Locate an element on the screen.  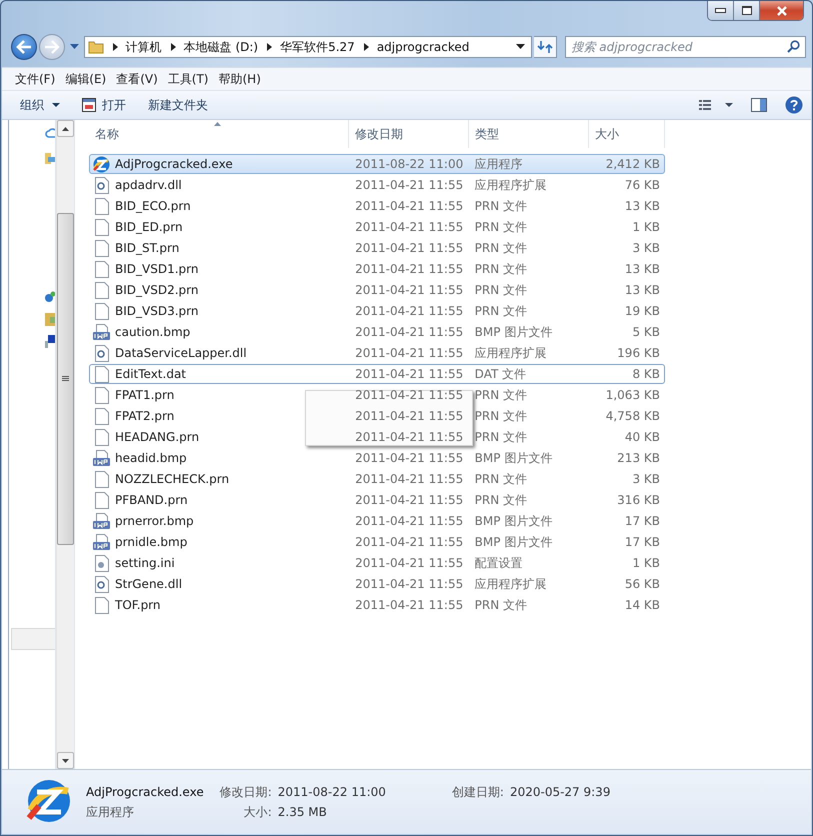
detail-value: 2020-05-27 9:39 is located at coordinates (560, 792).